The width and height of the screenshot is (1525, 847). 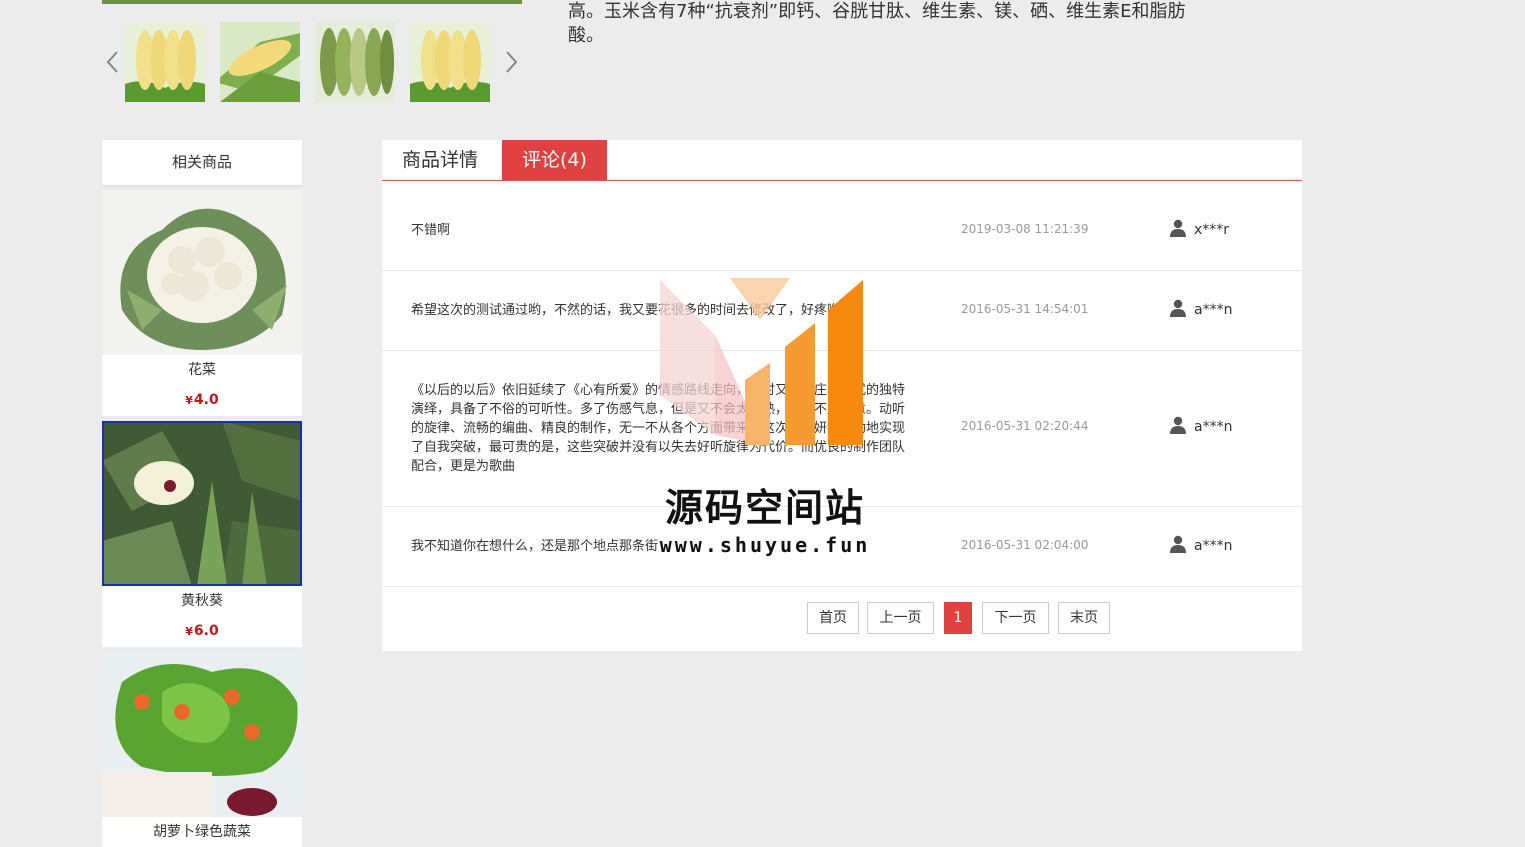 What do you see at coordinates (1084, 618) in the screenshot?
I see `last-page-button: 末页` at bounding box center [1084, 618].